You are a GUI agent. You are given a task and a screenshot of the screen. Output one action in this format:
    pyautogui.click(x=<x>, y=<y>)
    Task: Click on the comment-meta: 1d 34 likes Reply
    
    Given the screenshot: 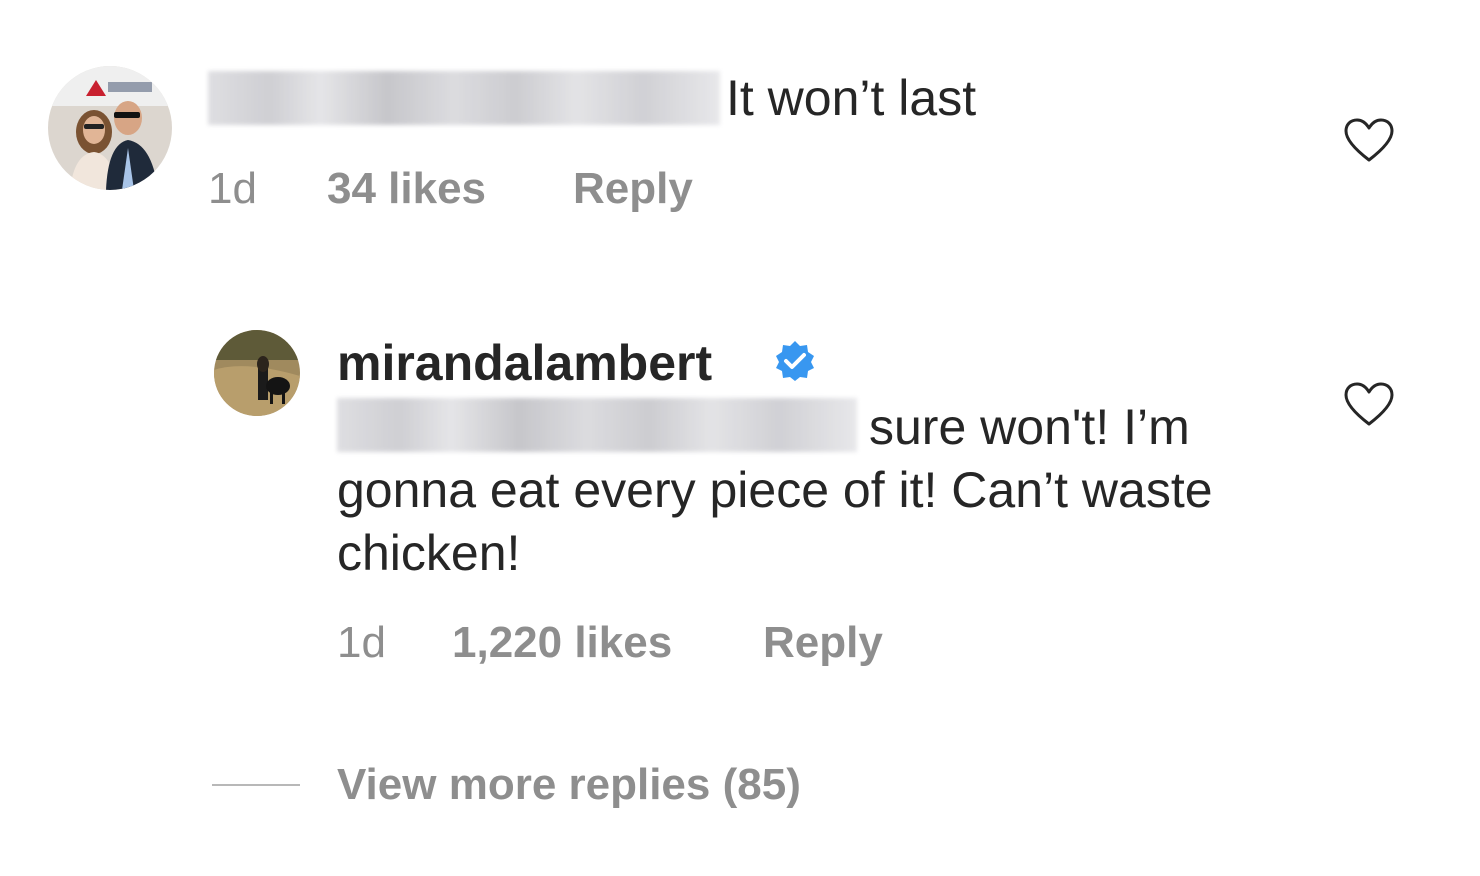 What is the action you would take?
    pyautogui.click(x=488, y=190)
    